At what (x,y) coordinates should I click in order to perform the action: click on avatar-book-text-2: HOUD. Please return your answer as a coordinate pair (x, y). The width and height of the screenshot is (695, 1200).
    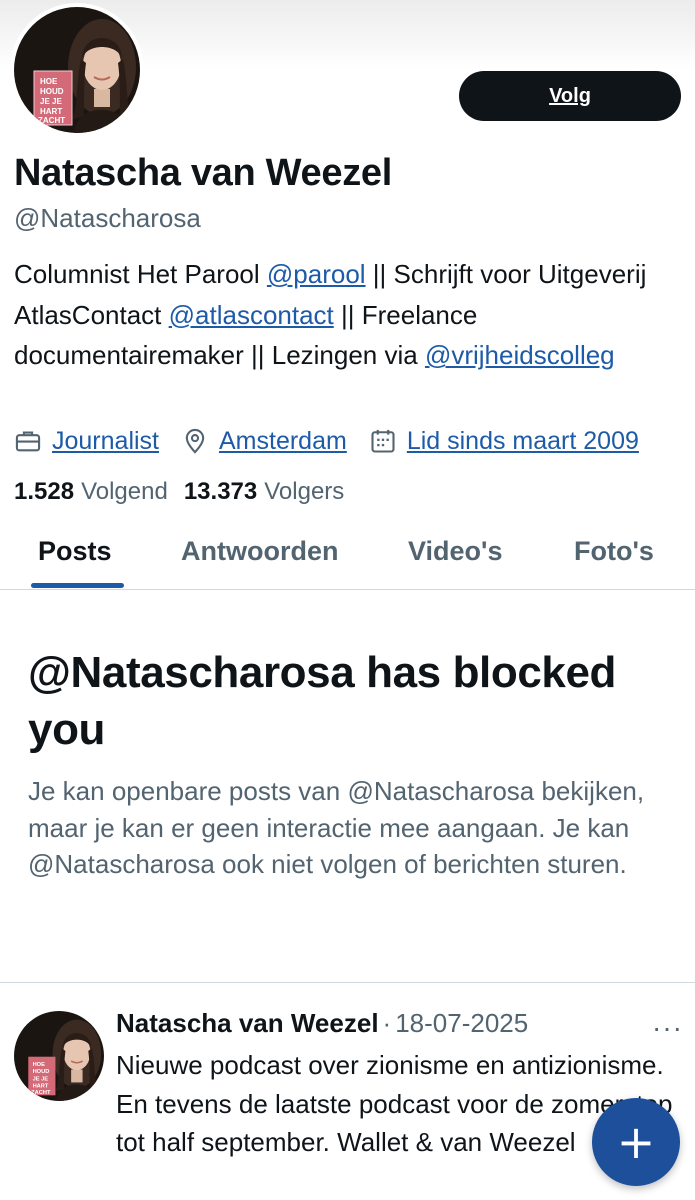
    Looking at the image, I should click on (52, 91).